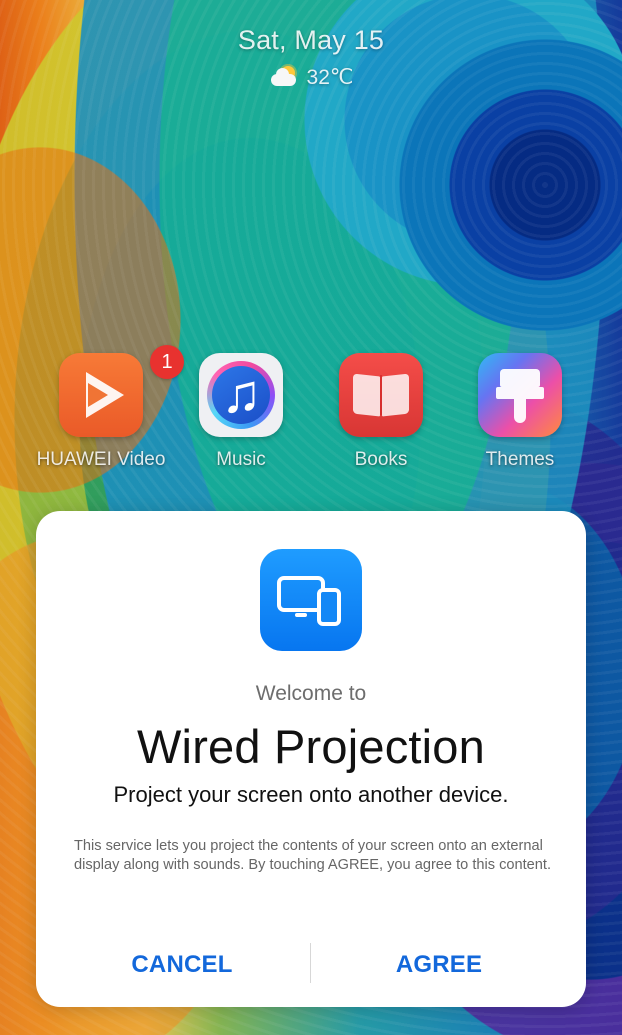 The width and height of the screenshot is (622, 1035). I want to click on partly-cloudy-icon, so click(286, 77).